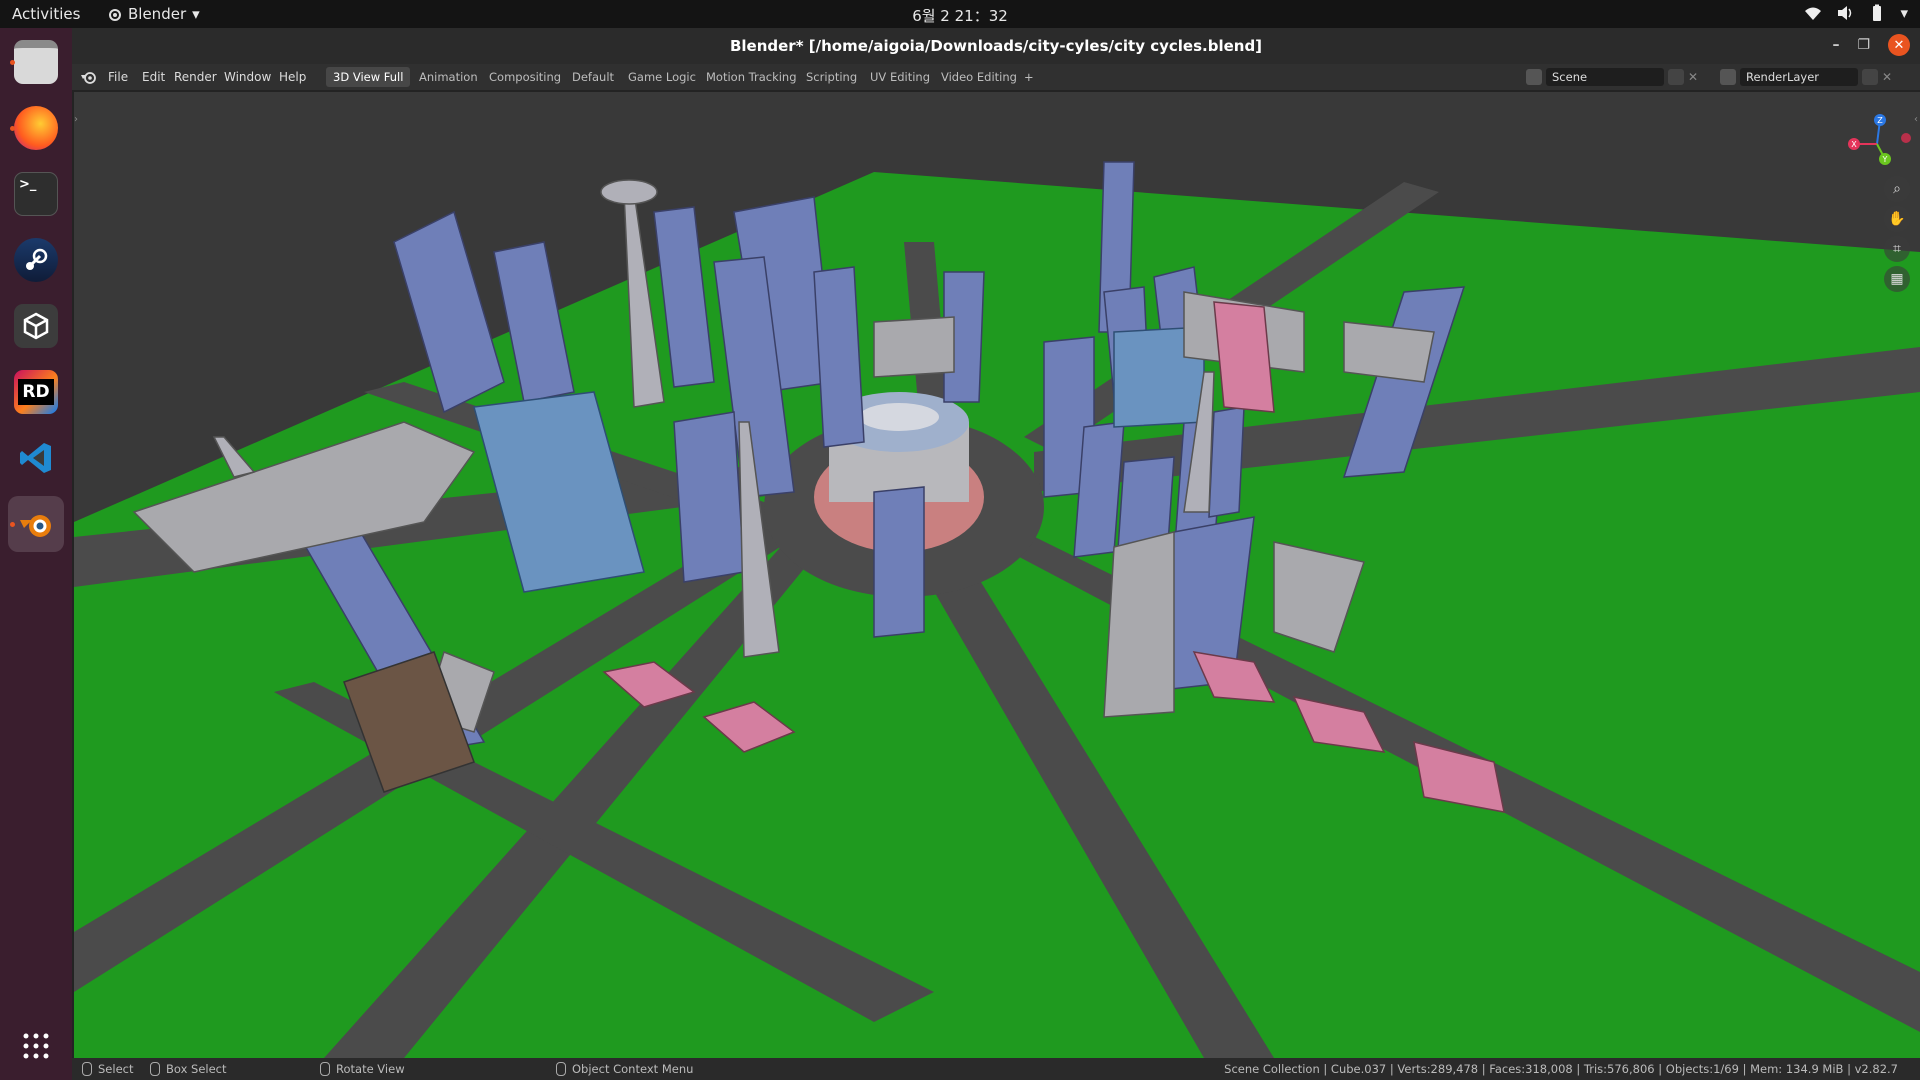 The height and width of the screenshot is (1080, 1920). What do you see at coordinates (1799, 77) in the screenshot?
I see `render-layer-field: RenderLayer` at bounding box center [1799, 77].